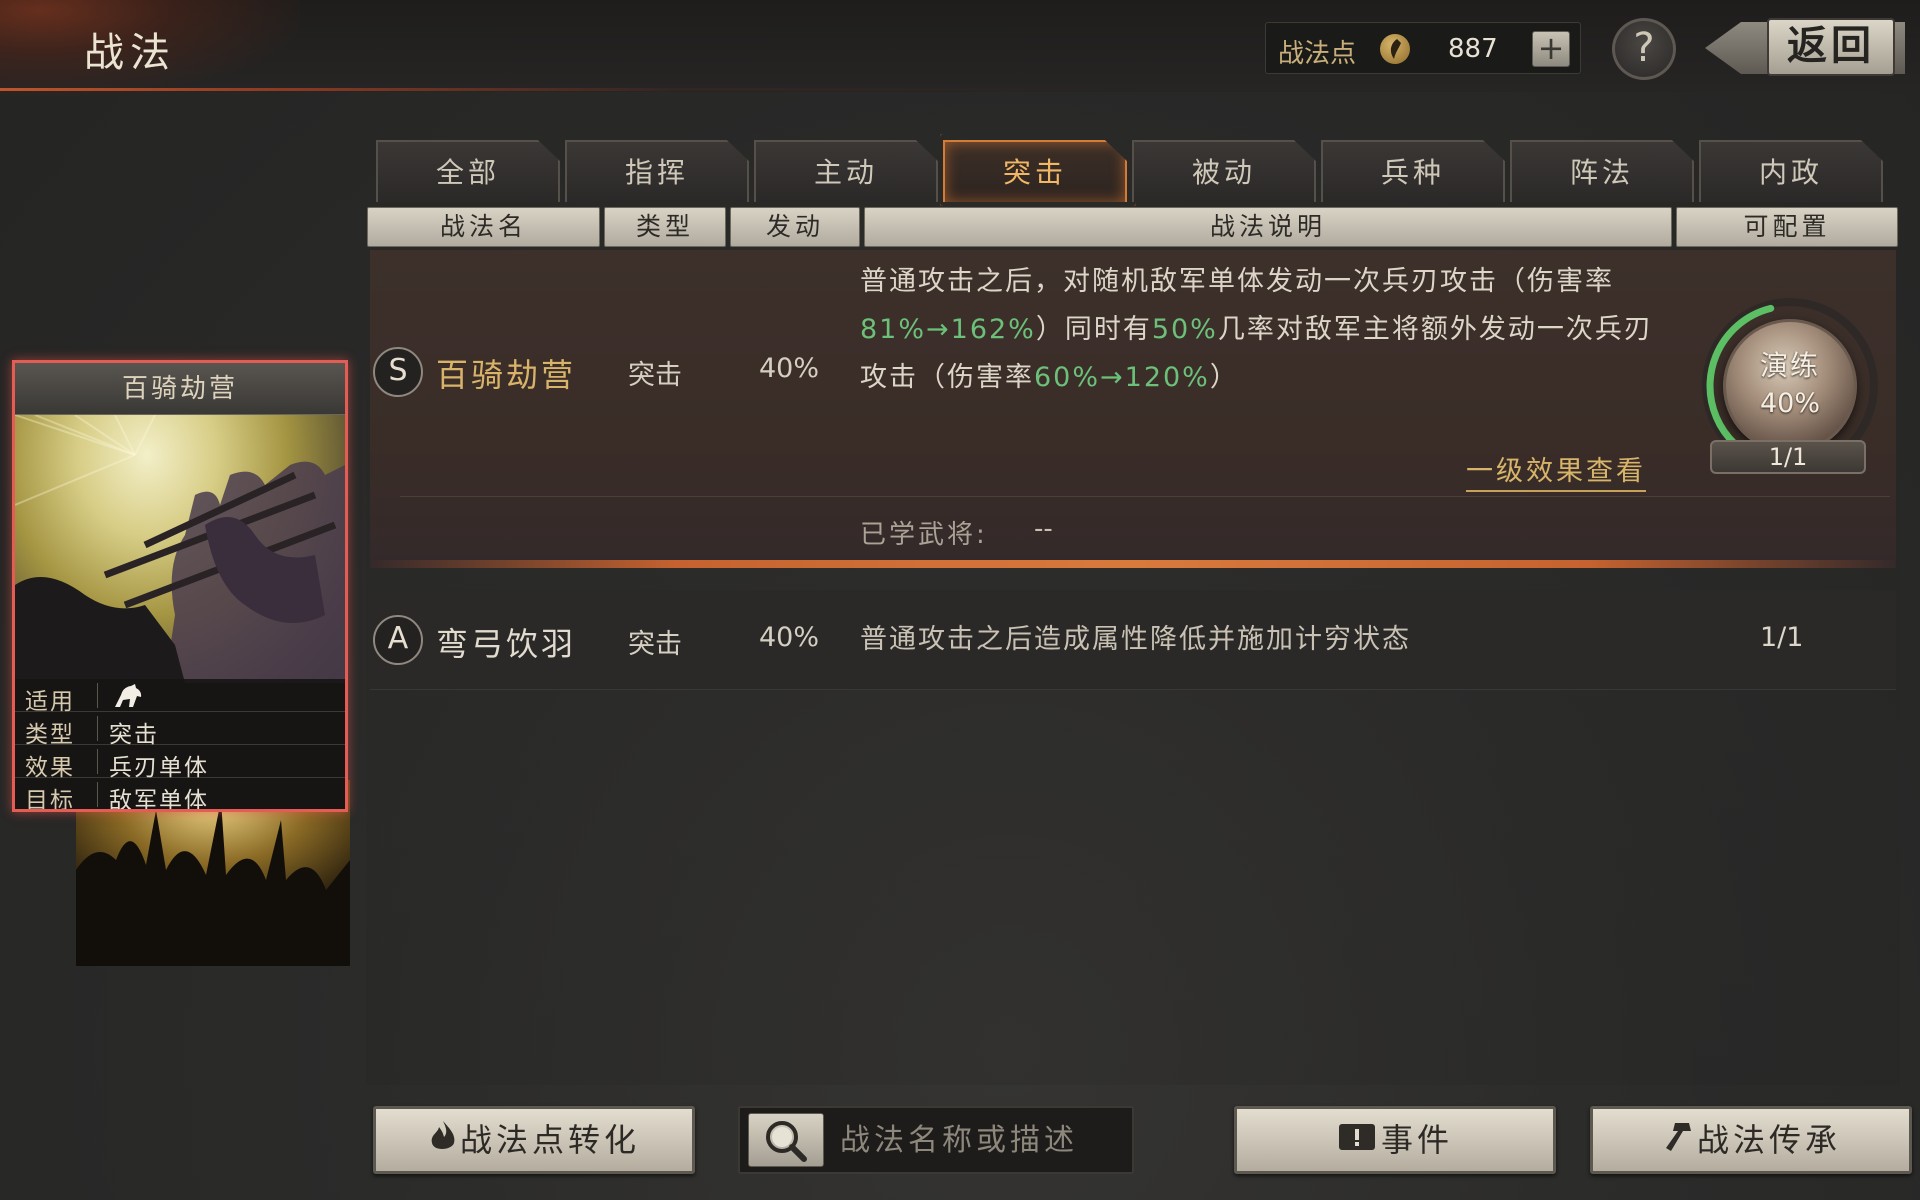  What do you see at coordinates (180, 697) in the screenshot?
I see `card-info-row: 适用` at bounding box center [180, 697].